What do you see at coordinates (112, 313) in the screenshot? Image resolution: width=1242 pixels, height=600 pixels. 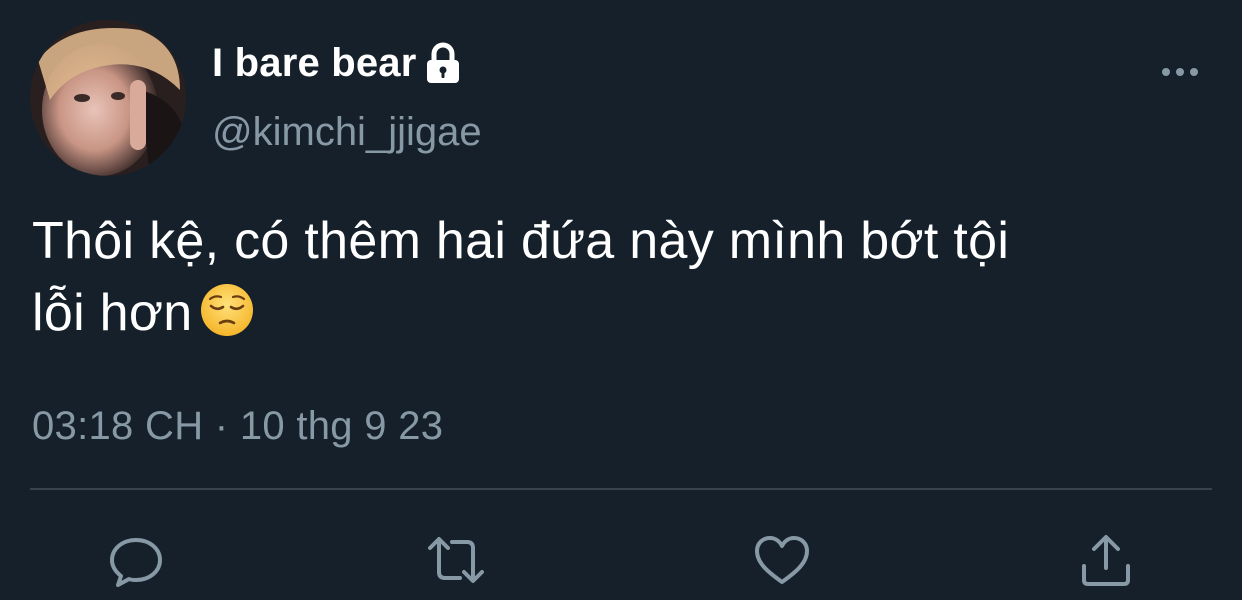 I see `tweet-text-line-2-text: lỗi hơn` at bounding box center [112, 313].